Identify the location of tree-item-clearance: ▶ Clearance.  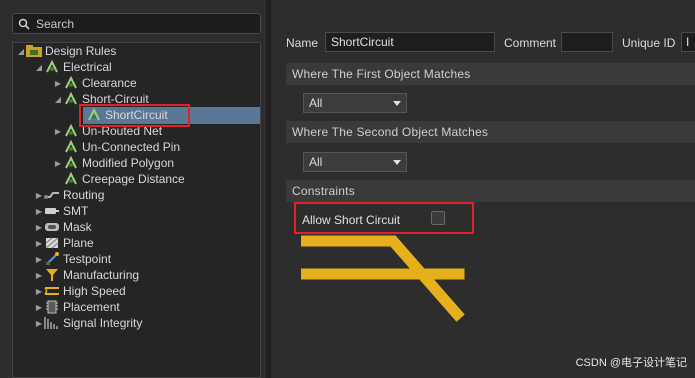
(95, 83).